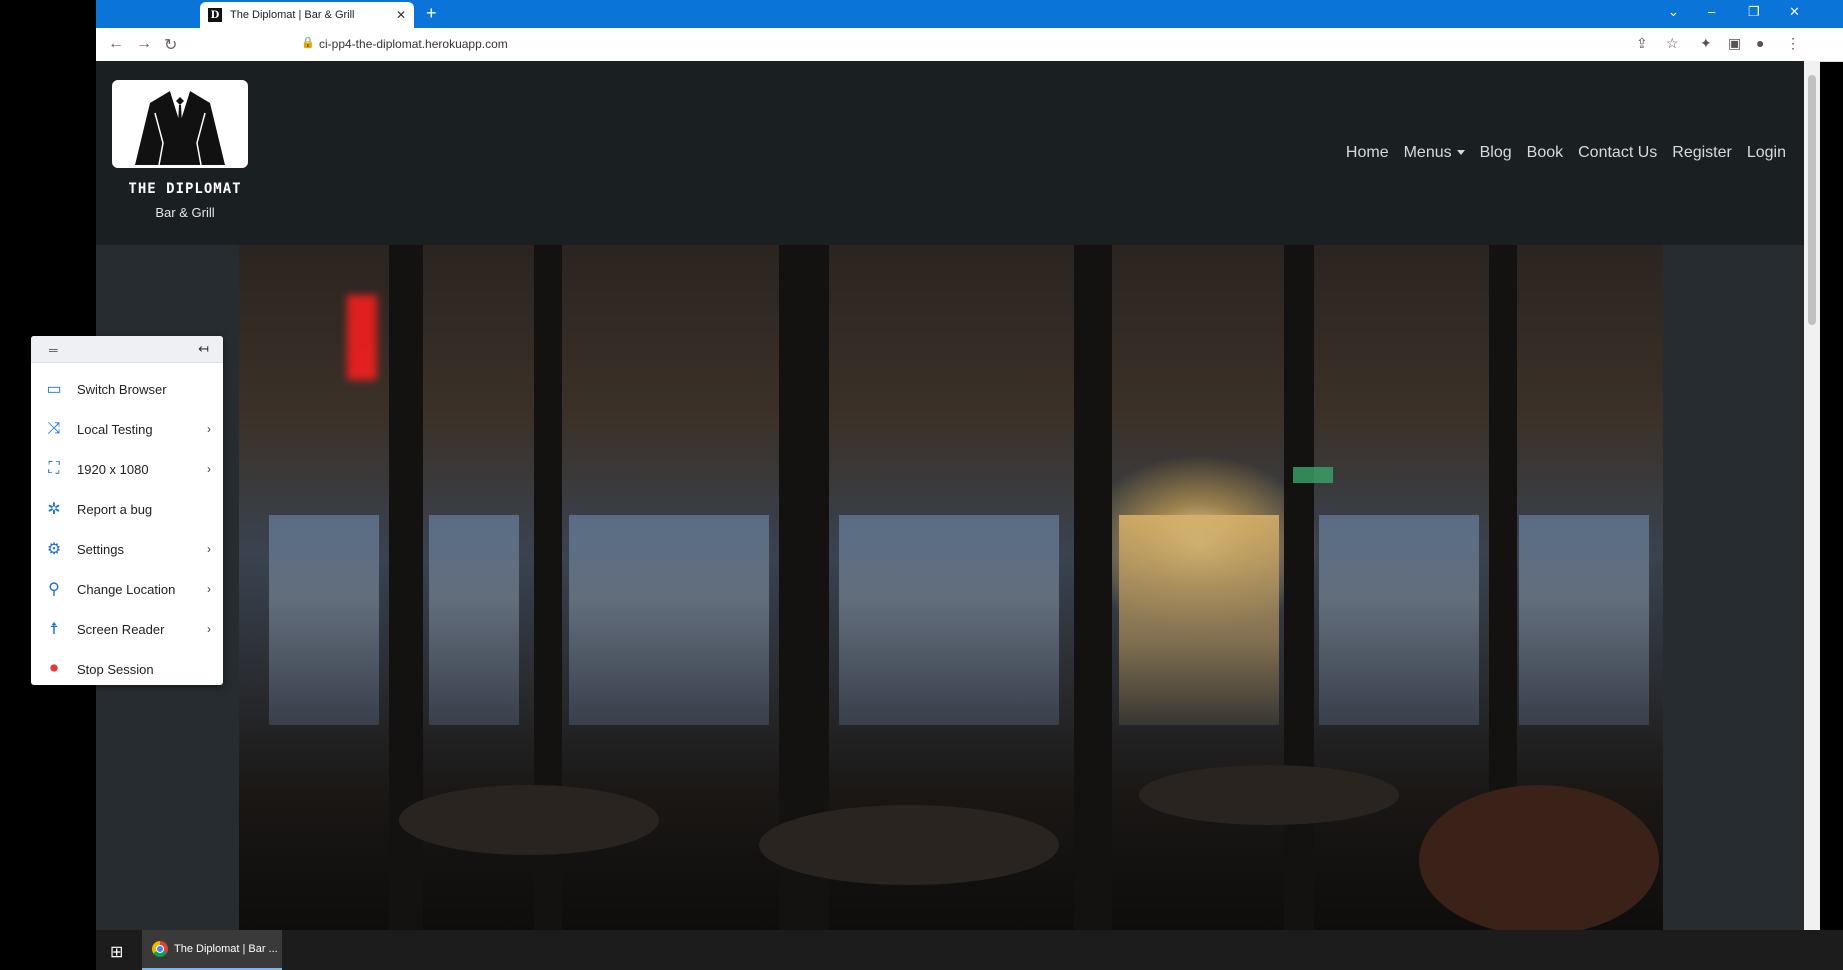  I want to click on nav-menus-dropdown: Menus, so click(1434, 153).